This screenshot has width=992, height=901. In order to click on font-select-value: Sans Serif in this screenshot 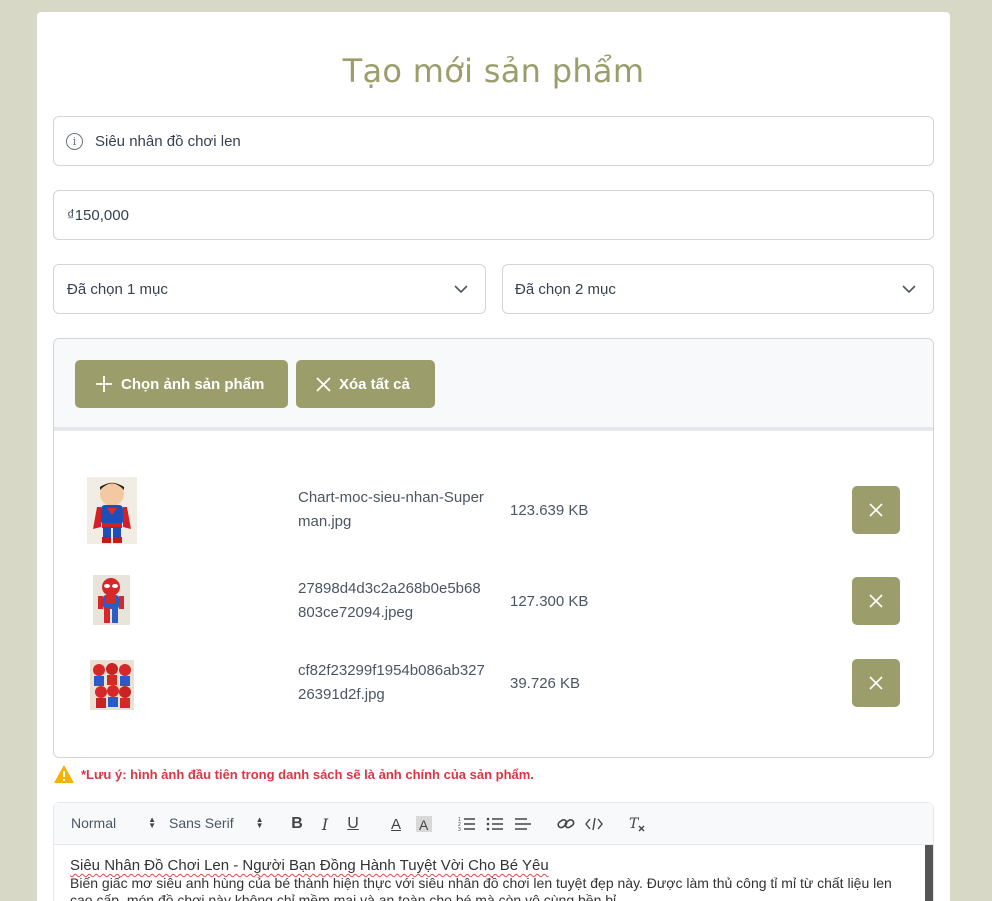, I will do `click(201, 823)`.